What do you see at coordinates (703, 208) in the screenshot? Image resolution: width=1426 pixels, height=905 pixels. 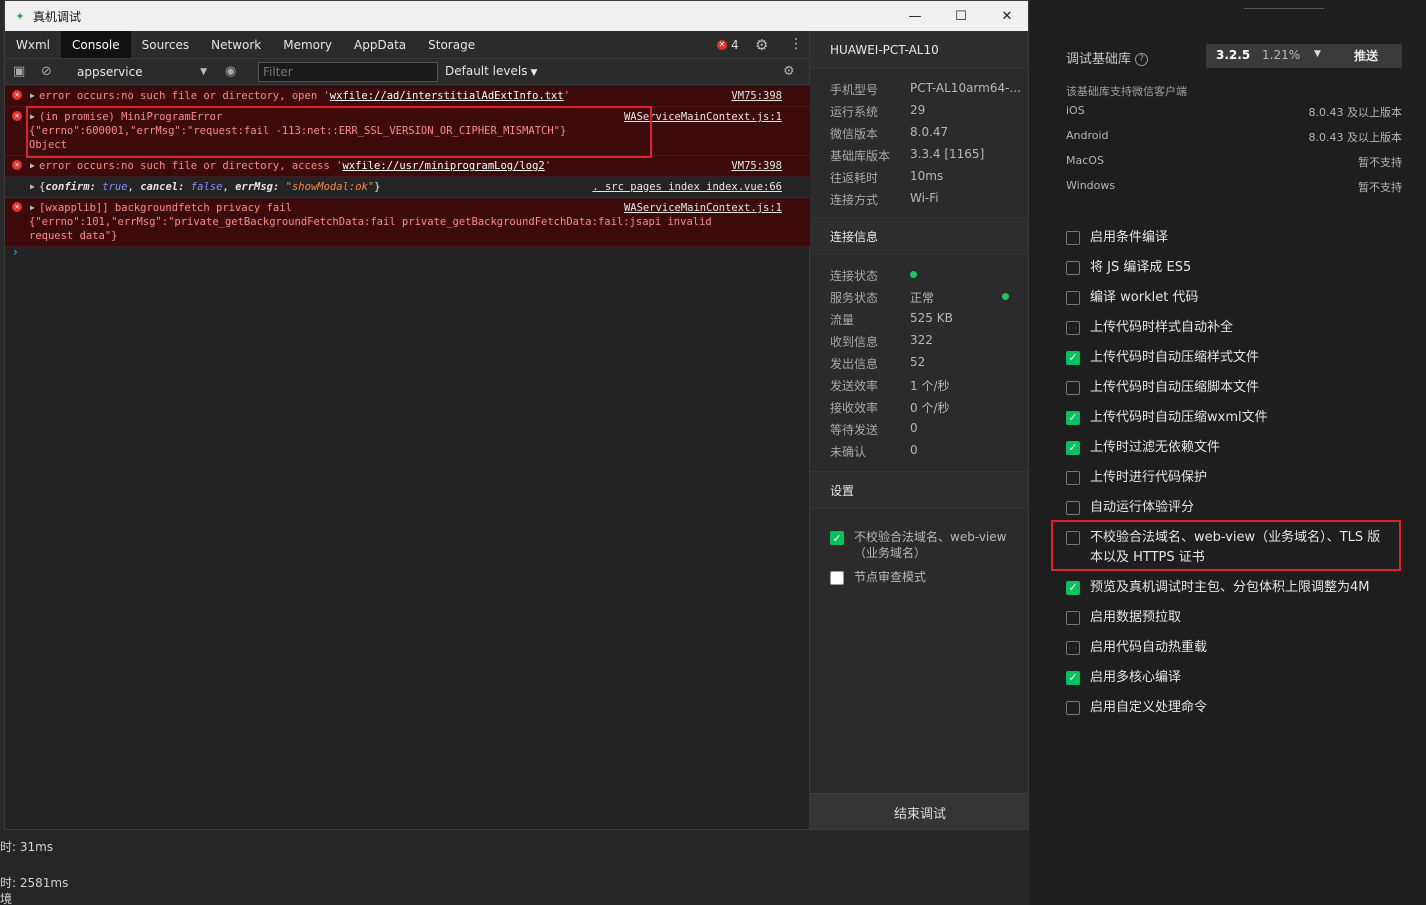 I see `source-link: WAServiceMainContext.js:1` at bounding box center [703, 208].